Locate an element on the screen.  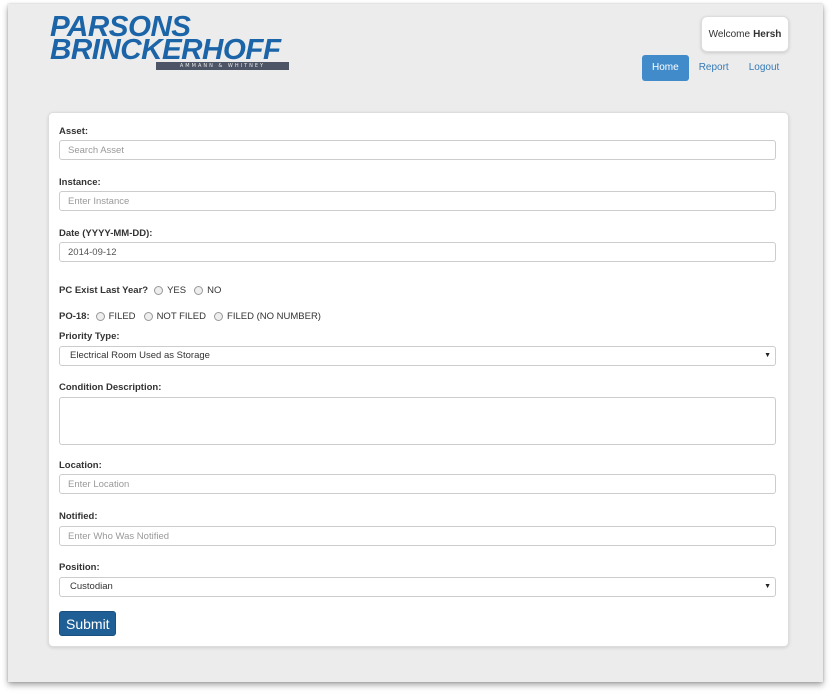
notified-label: Notified: is located at coordinates (78, 516).